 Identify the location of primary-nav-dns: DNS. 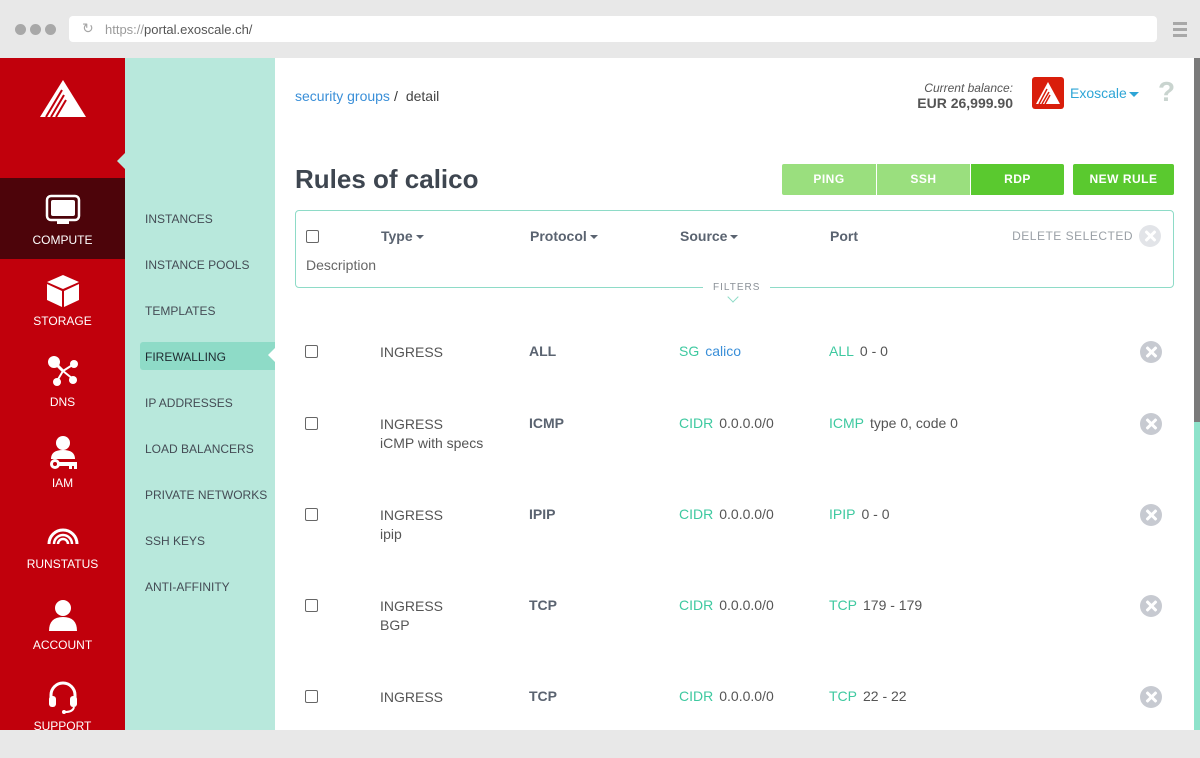
(62, 380).